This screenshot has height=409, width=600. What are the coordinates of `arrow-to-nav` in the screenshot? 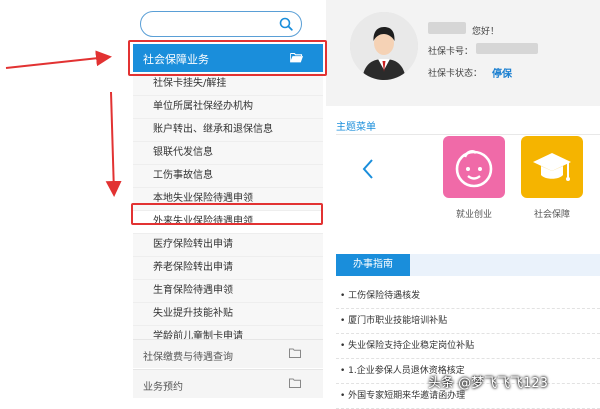 It's located at (58, 59).